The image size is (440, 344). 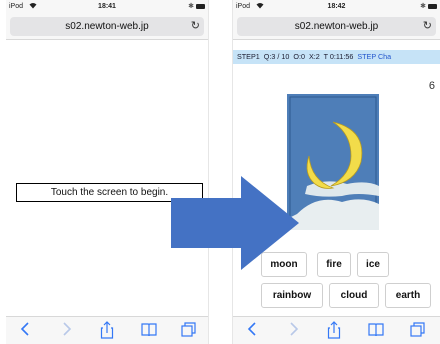 I want to click on clock-time: 18:41, so click(x=107, y=6).